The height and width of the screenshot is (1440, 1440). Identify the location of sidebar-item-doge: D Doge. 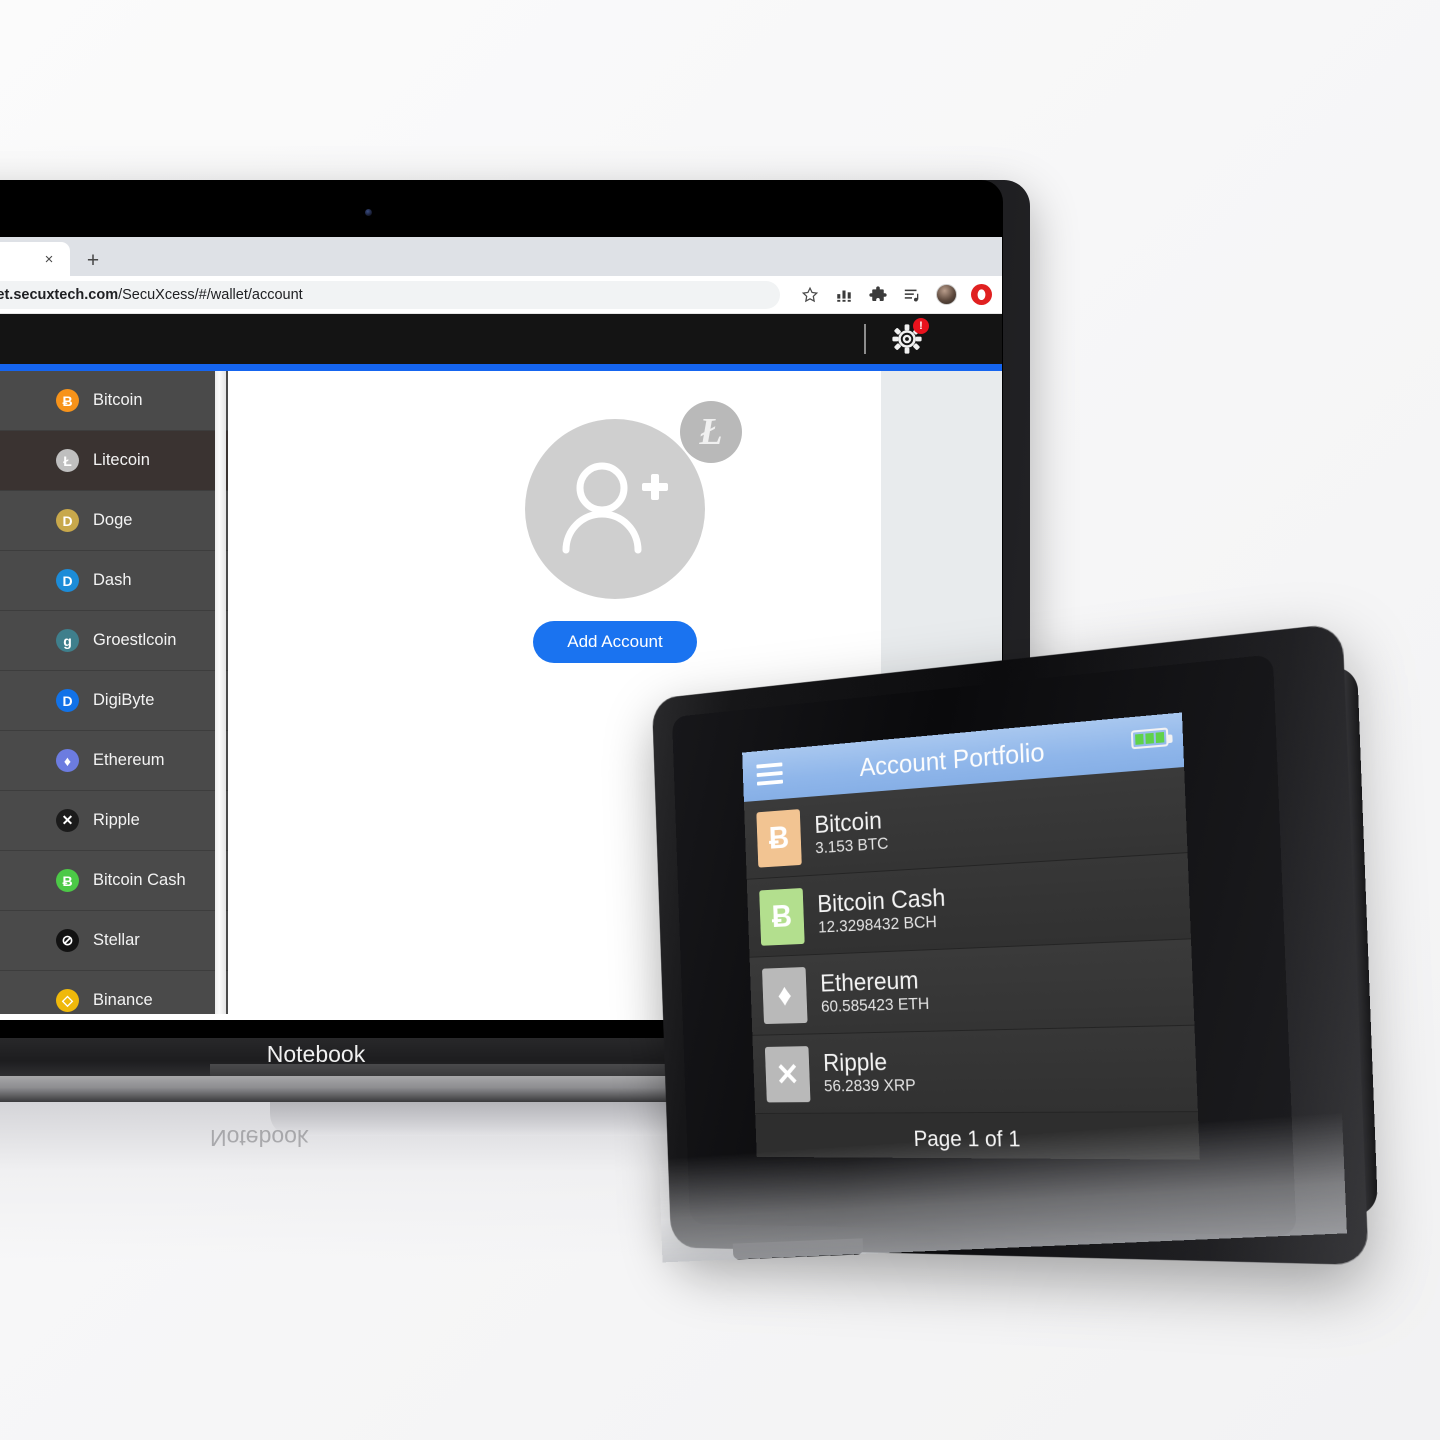
(114, 521).